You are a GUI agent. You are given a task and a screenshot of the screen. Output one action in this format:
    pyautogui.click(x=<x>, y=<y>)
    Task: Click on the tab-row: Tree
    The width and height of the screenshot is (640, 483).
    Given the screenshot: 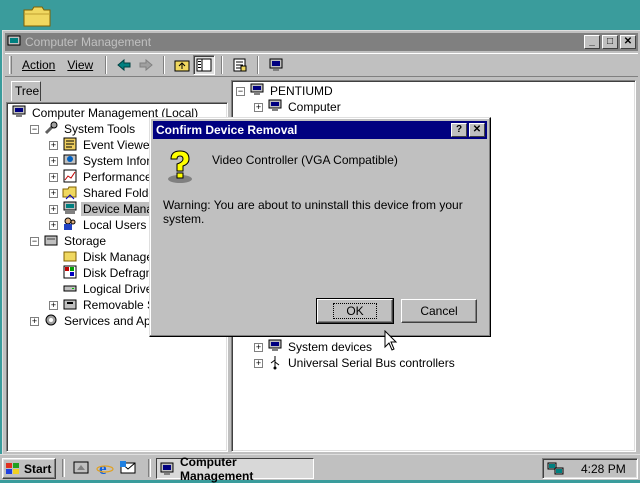 What is the action you would take?
    pyautogui.click(x=118, y=90)
    